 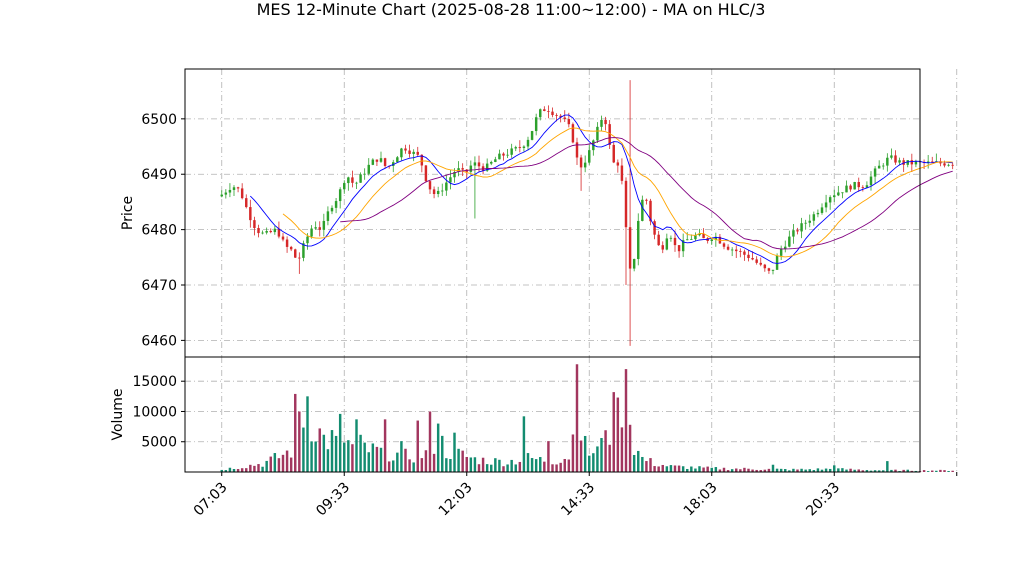 What do you see at coordinates (159, 231) in the screenshot?
I see `price-tick-label: 6480` at bounding box center [159, 231].